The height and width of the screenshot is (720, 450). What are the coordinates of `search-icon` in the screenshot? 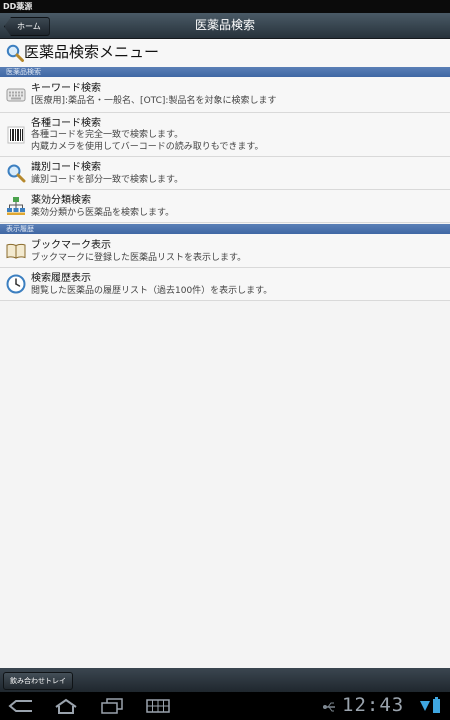 It's located at (15, 53).